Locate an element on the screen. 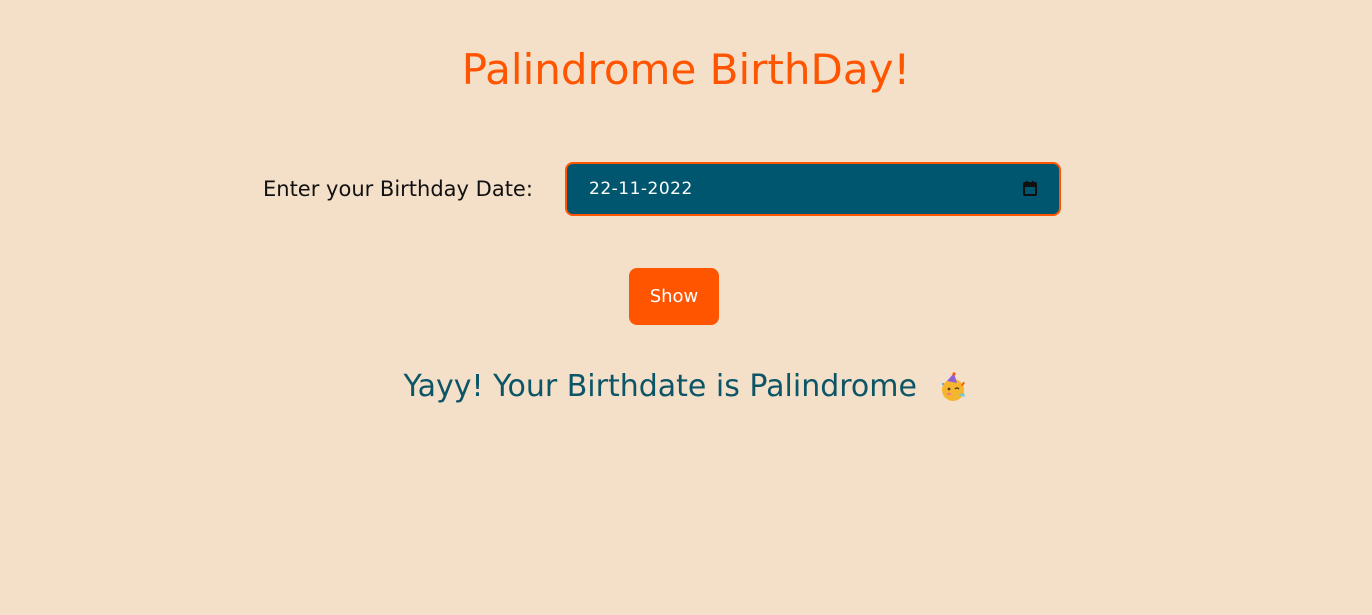 This screenshot has width=1372, height=615. birthday-date-label: Enter your Birthday Date: is located at coordinates (398, 188).